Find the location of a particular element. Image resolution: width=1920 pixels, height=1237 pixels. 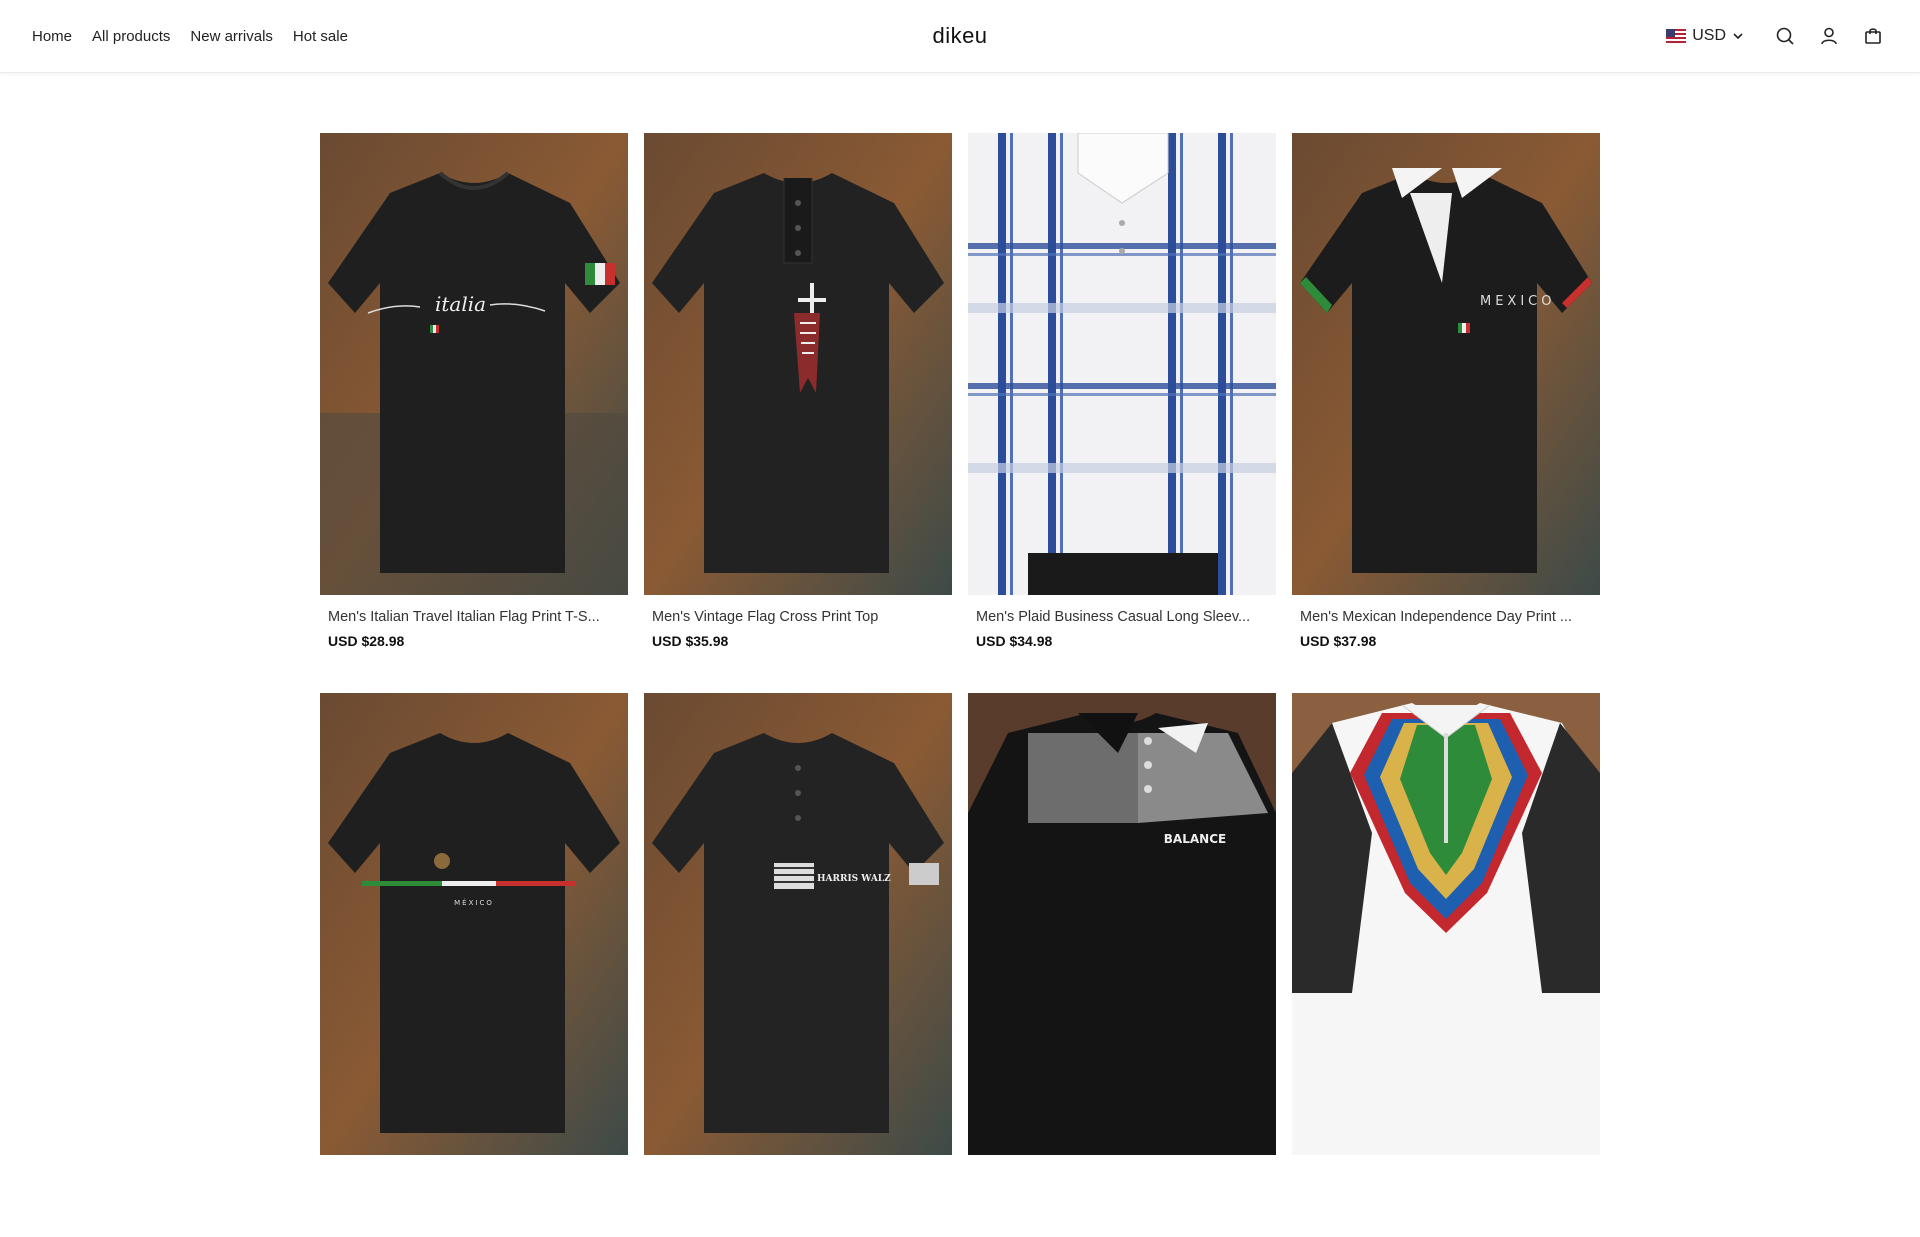

product-price: USD $37.98 is located at coordinates (1338, 641).